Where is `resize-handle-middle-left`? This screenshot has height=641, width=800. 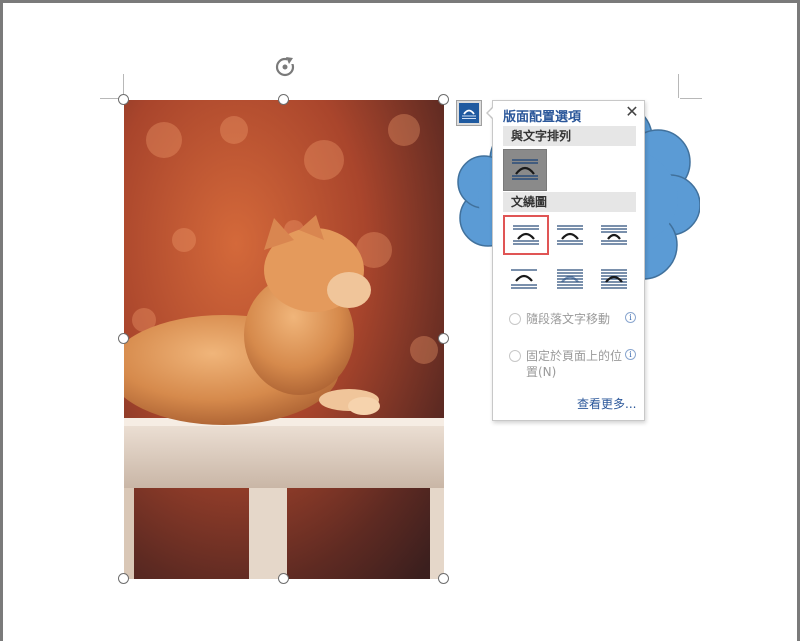
resize-handle-middle-left is located at coordinates (123, 338).